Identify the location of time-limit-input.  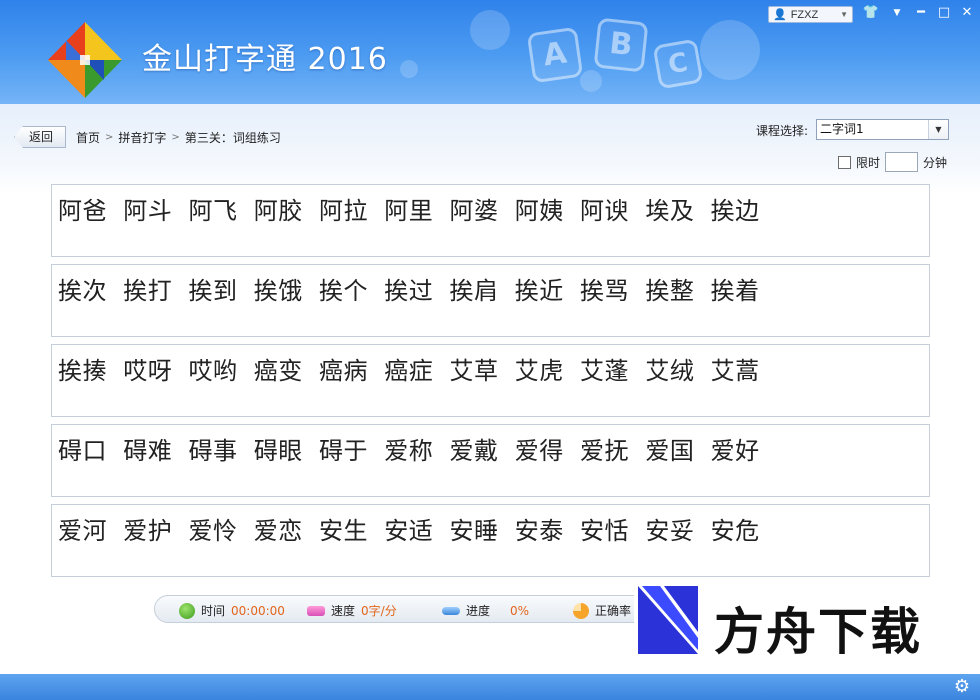
(901, 162).